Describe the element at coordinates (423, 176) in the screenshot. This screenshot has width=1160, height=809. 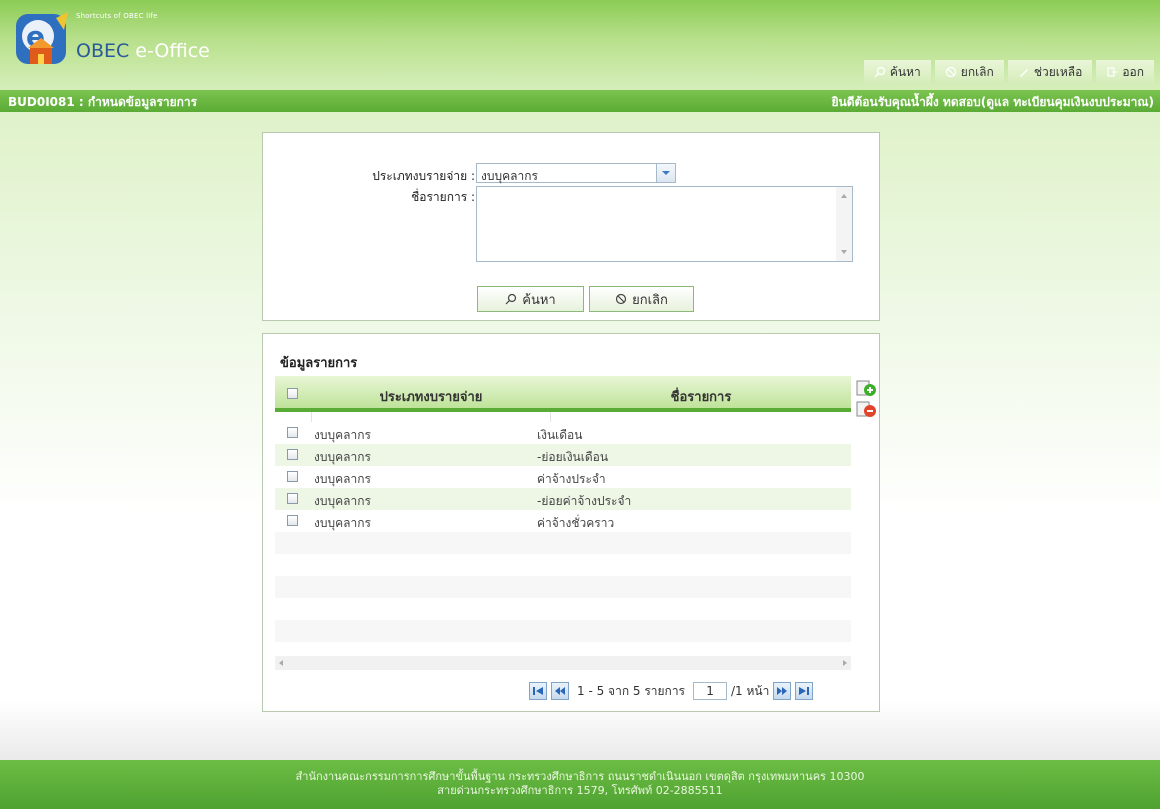
I see `expense-type-label: ประเภทงบรายจ่าย :` at that location.